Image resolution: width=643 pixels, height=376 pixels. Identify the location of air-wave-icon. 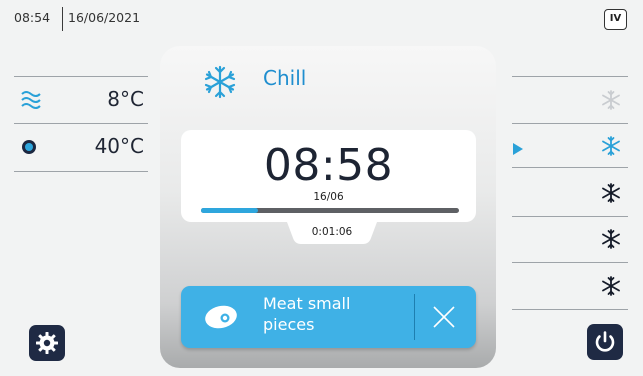
(31, 102).